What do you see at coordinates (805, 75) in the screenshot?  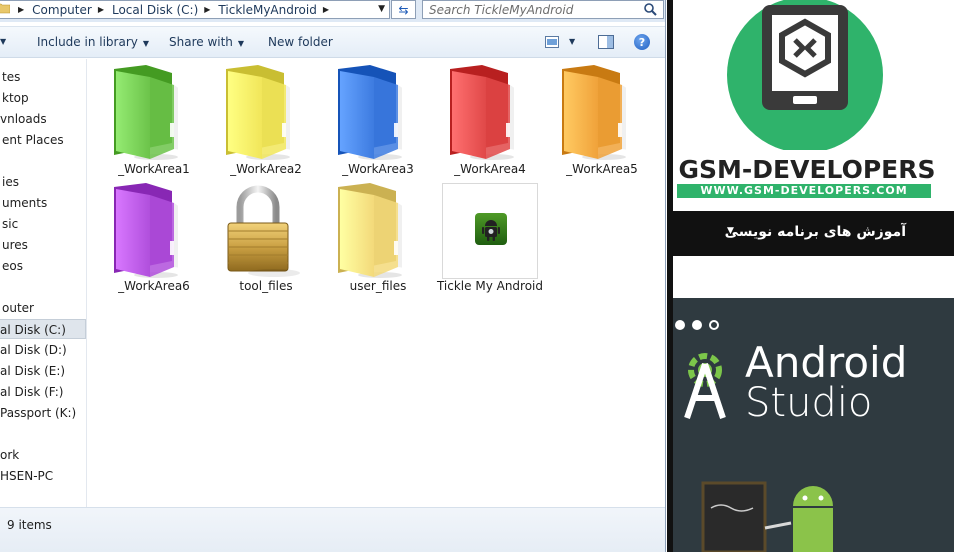 I see `gsm-developers-logo-icon` at bounding box center [805, 75].